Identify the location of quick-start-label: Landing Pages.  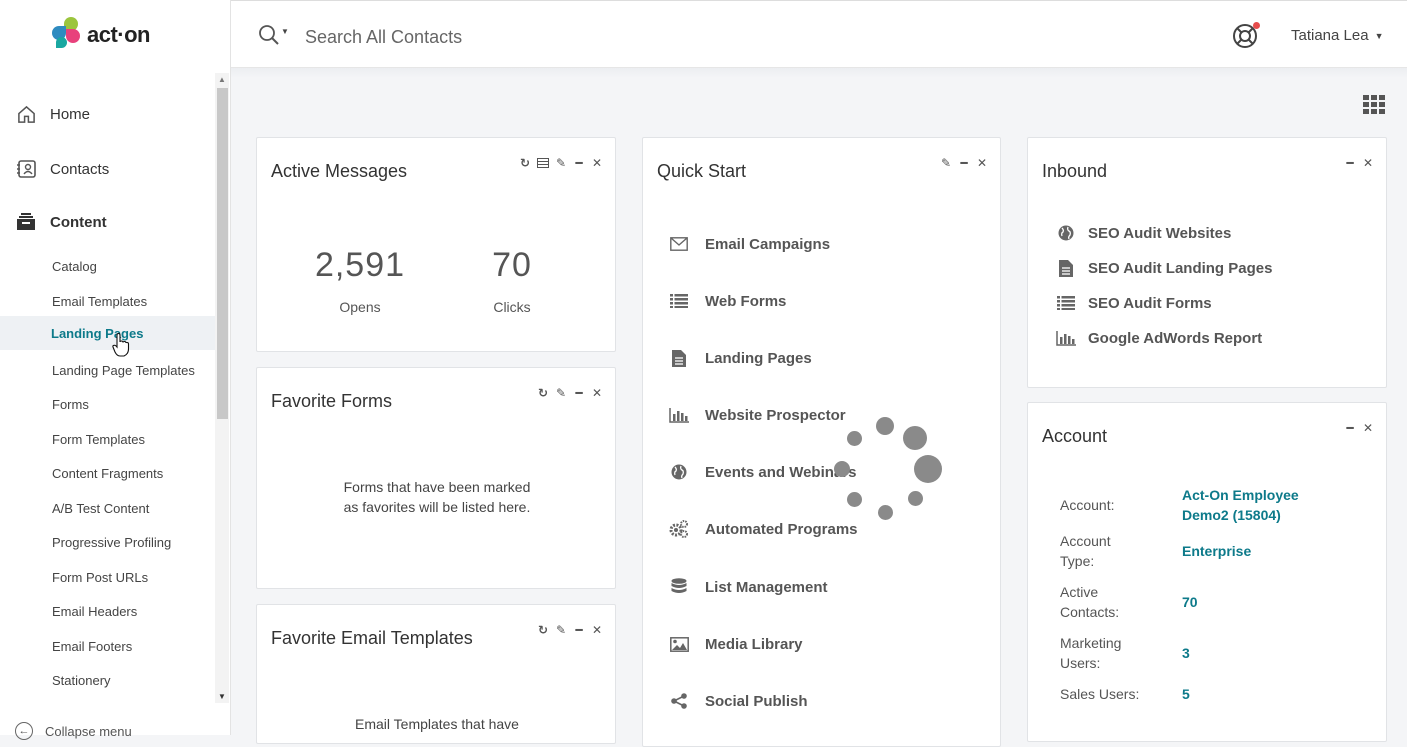
(758, 358).